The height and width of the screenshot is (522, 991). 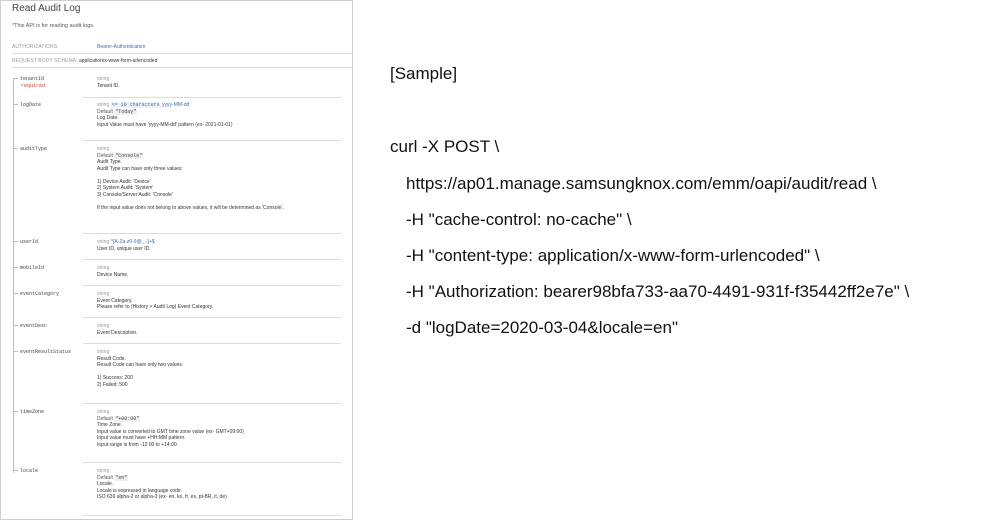 I want to click on default-value: "en", so click(x=121, y=477).